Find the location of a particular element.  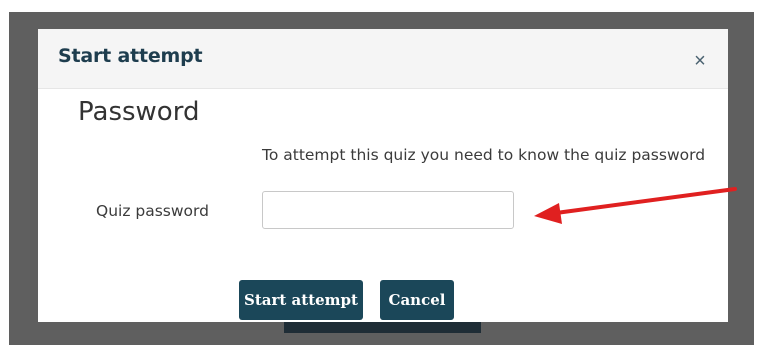

close-icon: × is located at coordinates (700, 61).